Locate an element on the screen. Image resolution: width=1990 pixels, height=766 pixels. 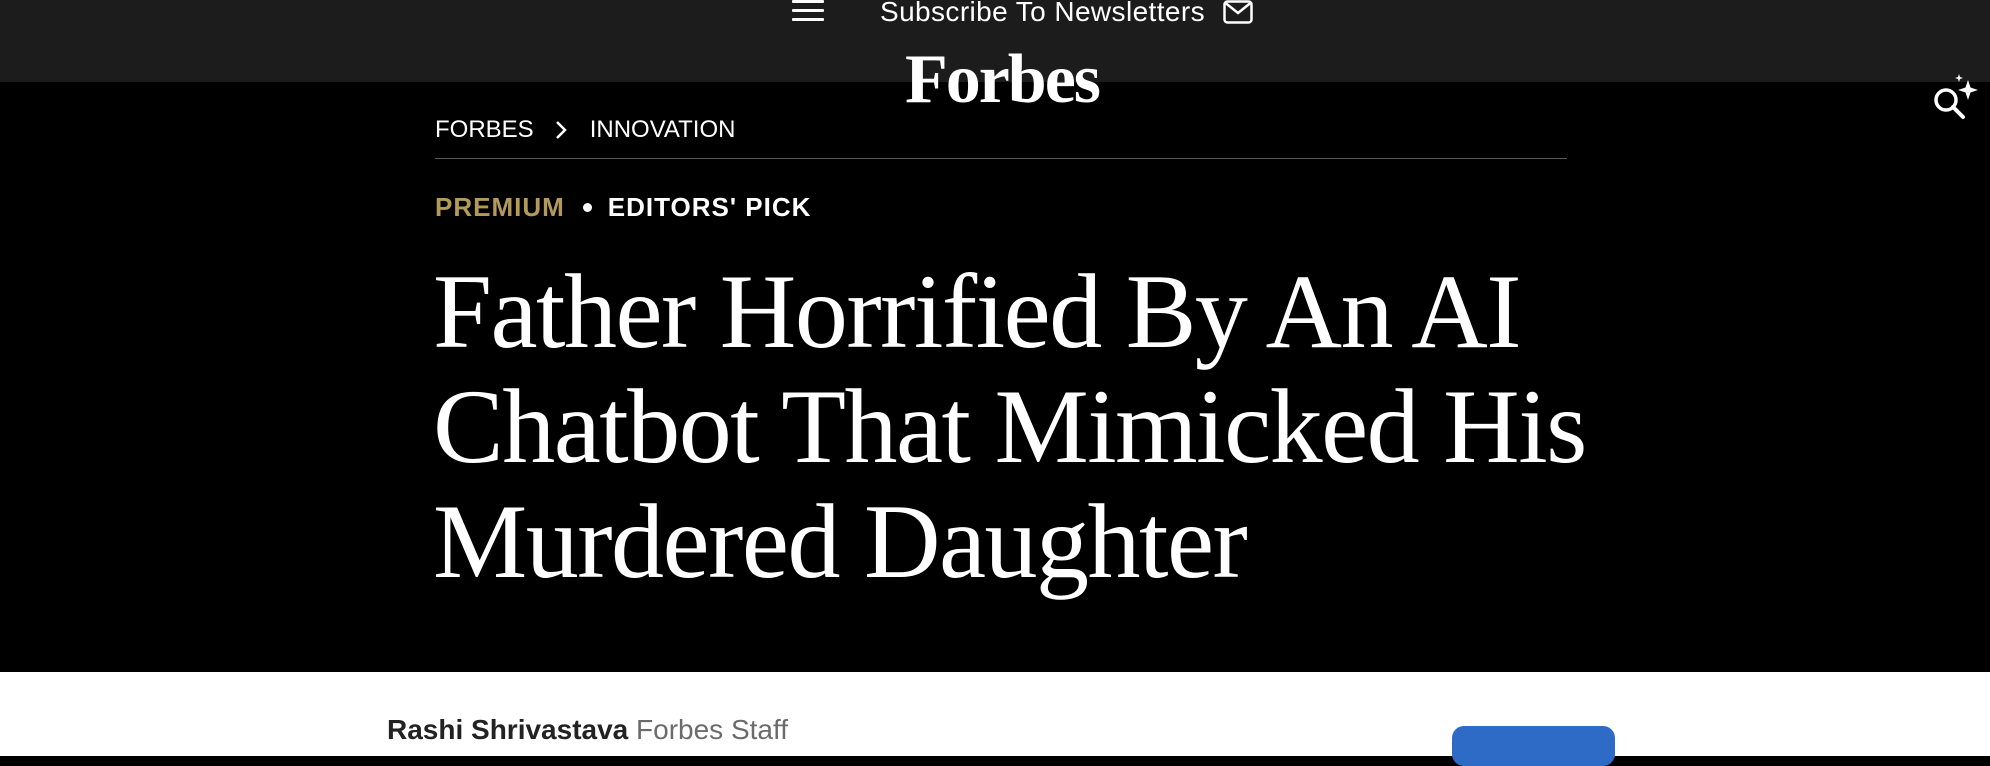
headline-line-3: Murdered Daughter is located at coordinates (840, 541).